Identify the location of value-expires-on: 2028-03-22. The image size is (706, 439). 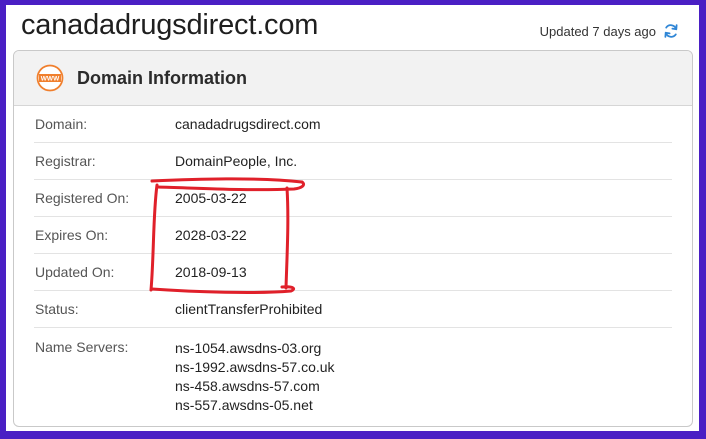
(211, 235).